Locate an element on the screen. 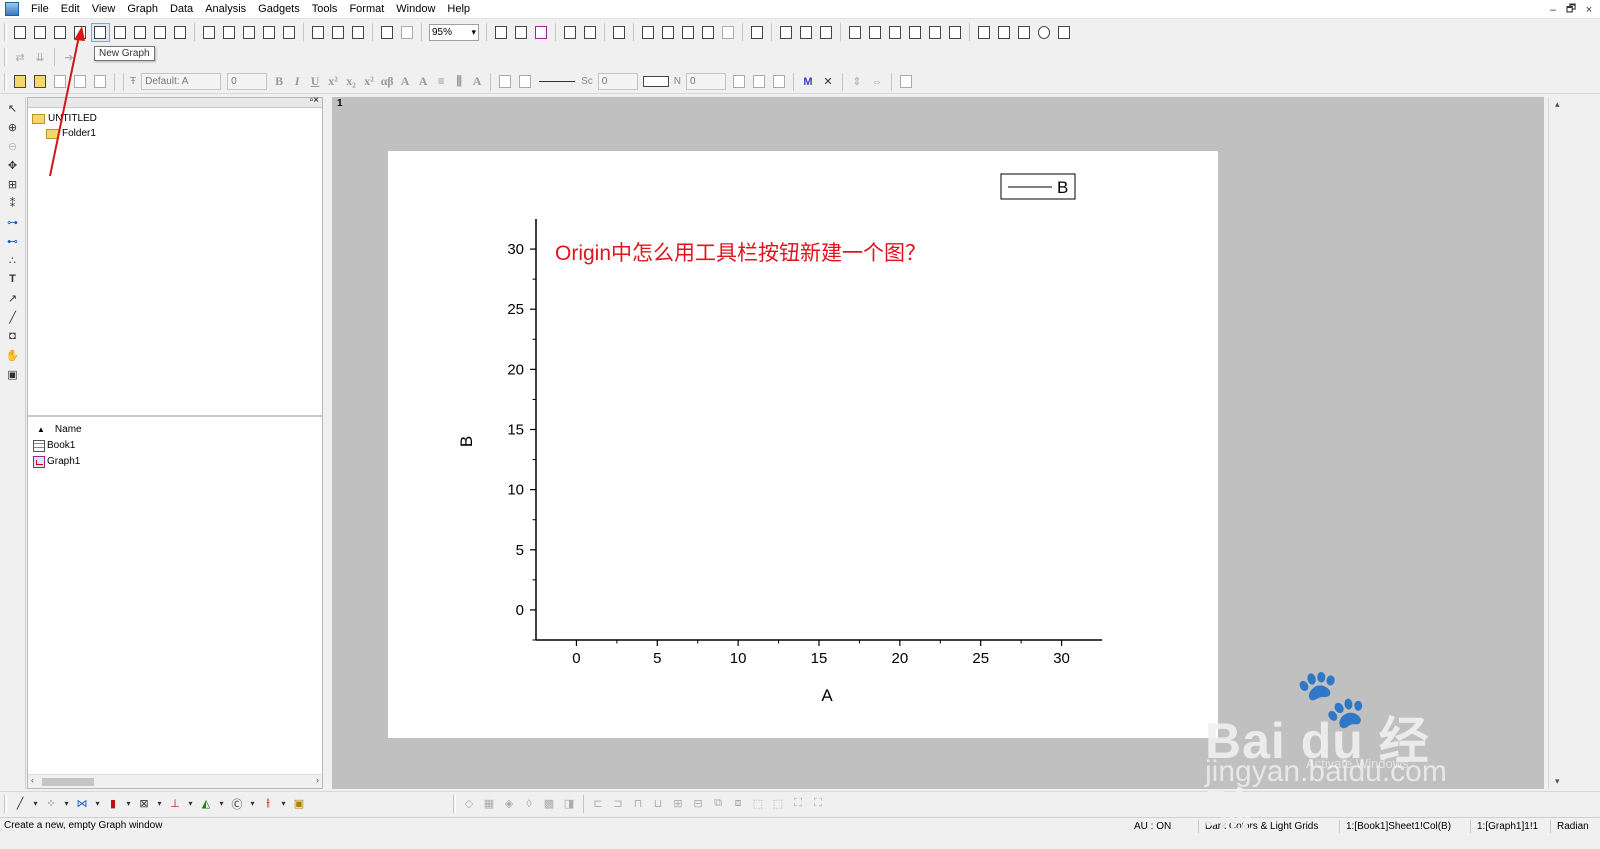  layer-number: 1 is located at coordinates (340, 103).